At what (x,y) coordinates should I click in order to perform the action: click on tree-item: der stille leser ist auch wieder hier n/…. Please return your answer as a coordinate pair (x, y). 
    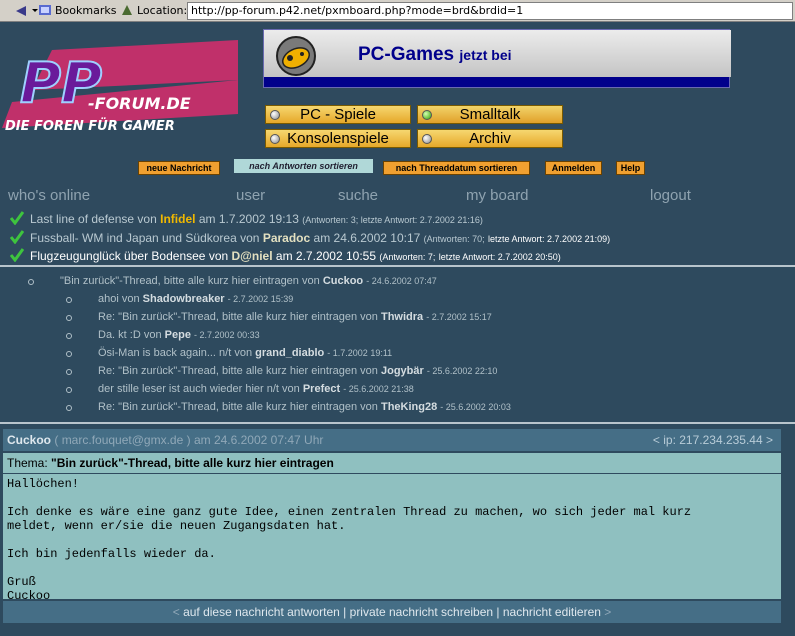
    Looking at the image, I should click on (240, 389).